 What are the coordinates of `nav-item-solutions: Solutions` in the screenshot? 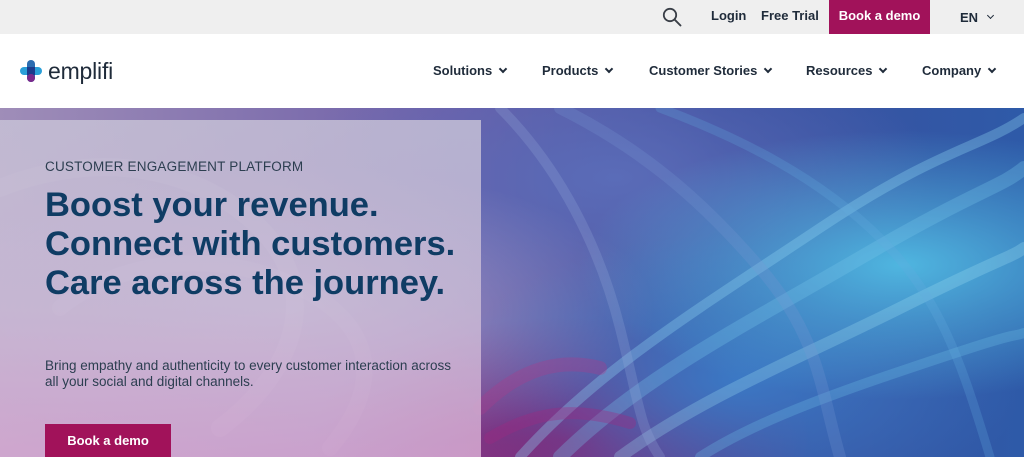 It's located at (470, 71).